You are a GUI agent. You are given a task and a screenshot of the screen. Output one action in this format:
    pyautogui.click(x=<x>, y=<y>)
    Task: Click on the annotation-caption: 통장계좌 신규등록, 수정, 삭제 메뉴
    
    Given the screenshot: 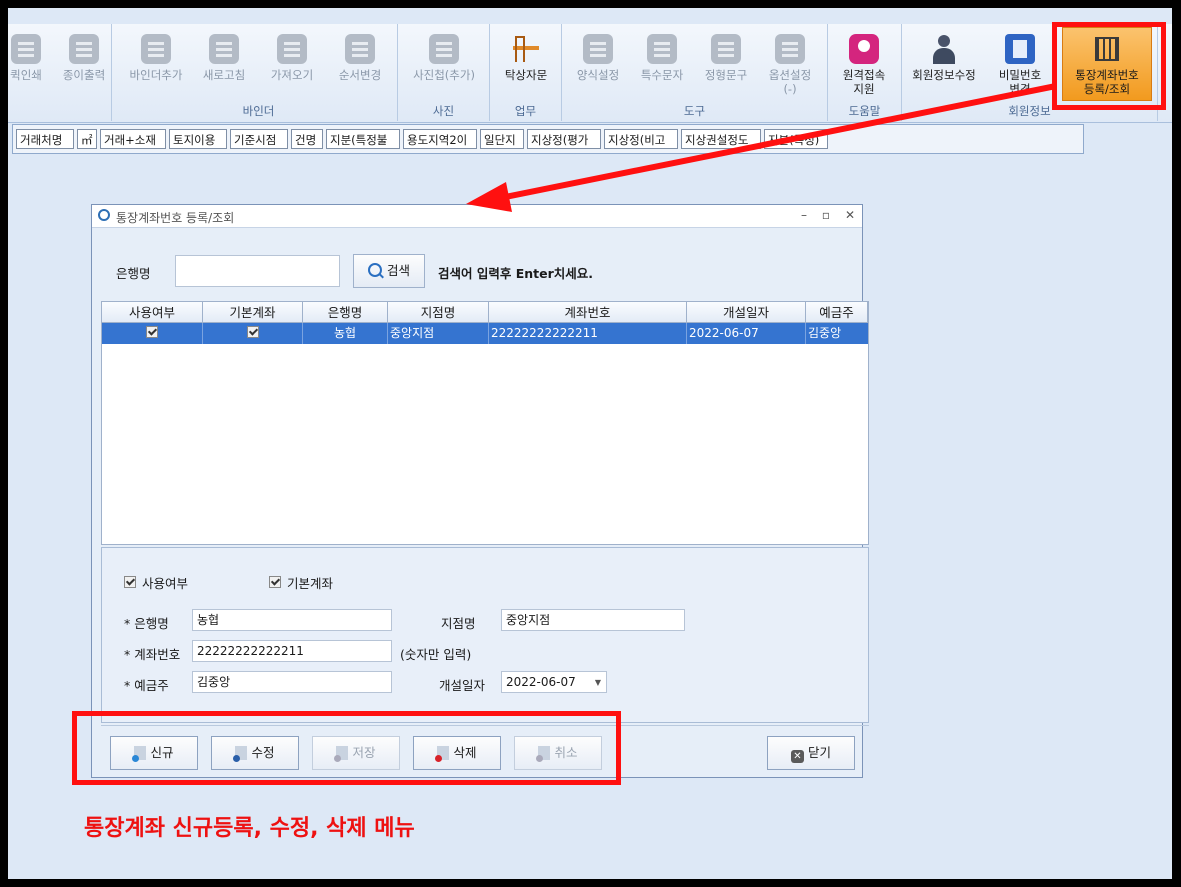 What is the action you would take?
    pyautogui.click(x=249, y=828)
    